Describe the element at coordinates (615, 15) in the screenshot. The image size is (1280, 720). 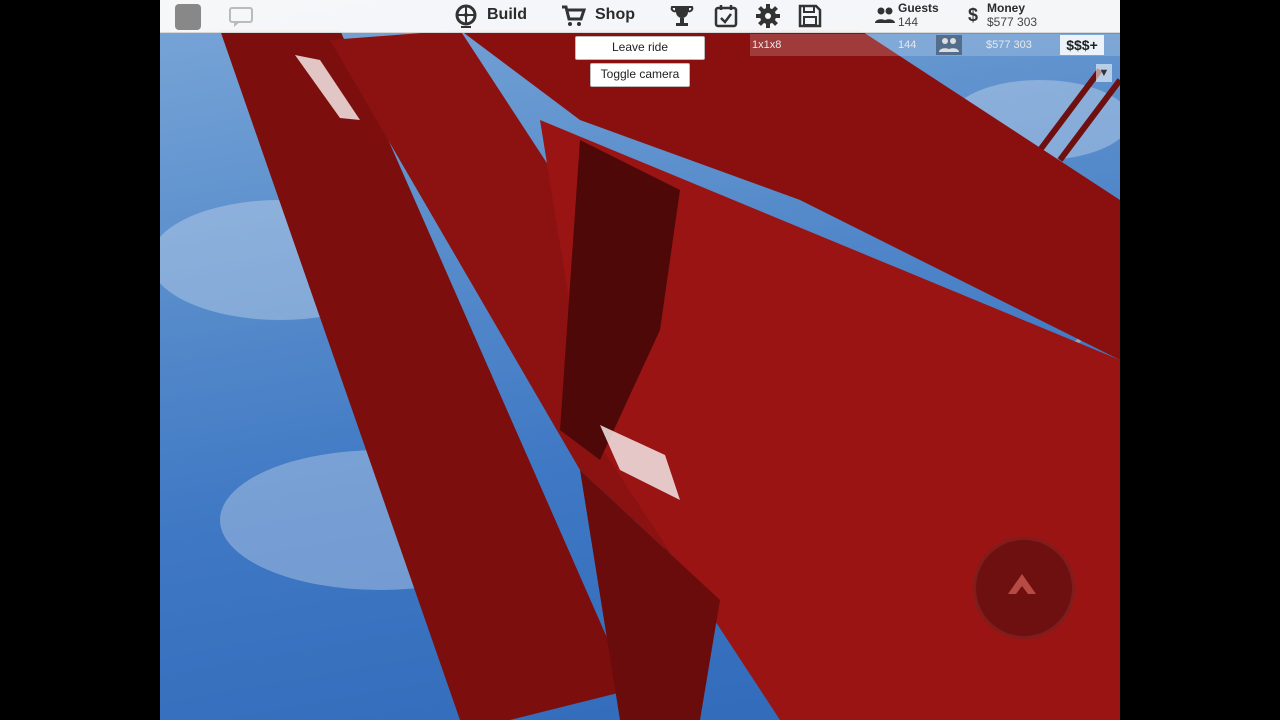
I see `shop-button: Shop` at that location.